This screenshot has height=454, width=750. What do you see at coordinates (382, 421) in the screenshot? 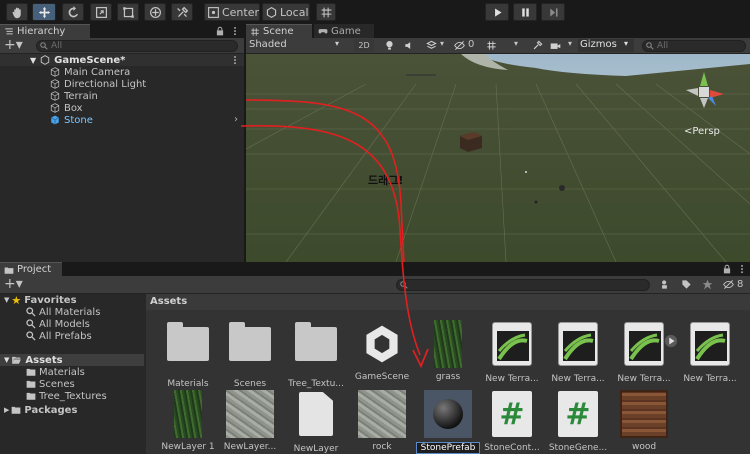
I see `asset-texture-rock: rock` at bounding box center [382, 421].